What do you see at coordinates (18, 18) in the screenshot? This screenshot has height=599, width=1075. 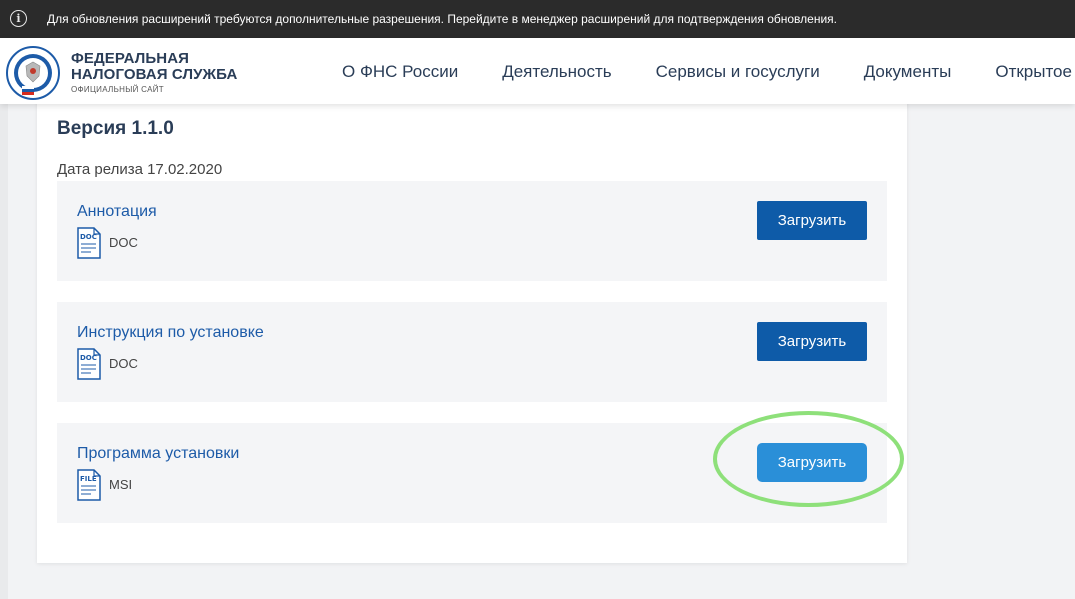 I see `info-icon: i` at bounding box center [18, 18].